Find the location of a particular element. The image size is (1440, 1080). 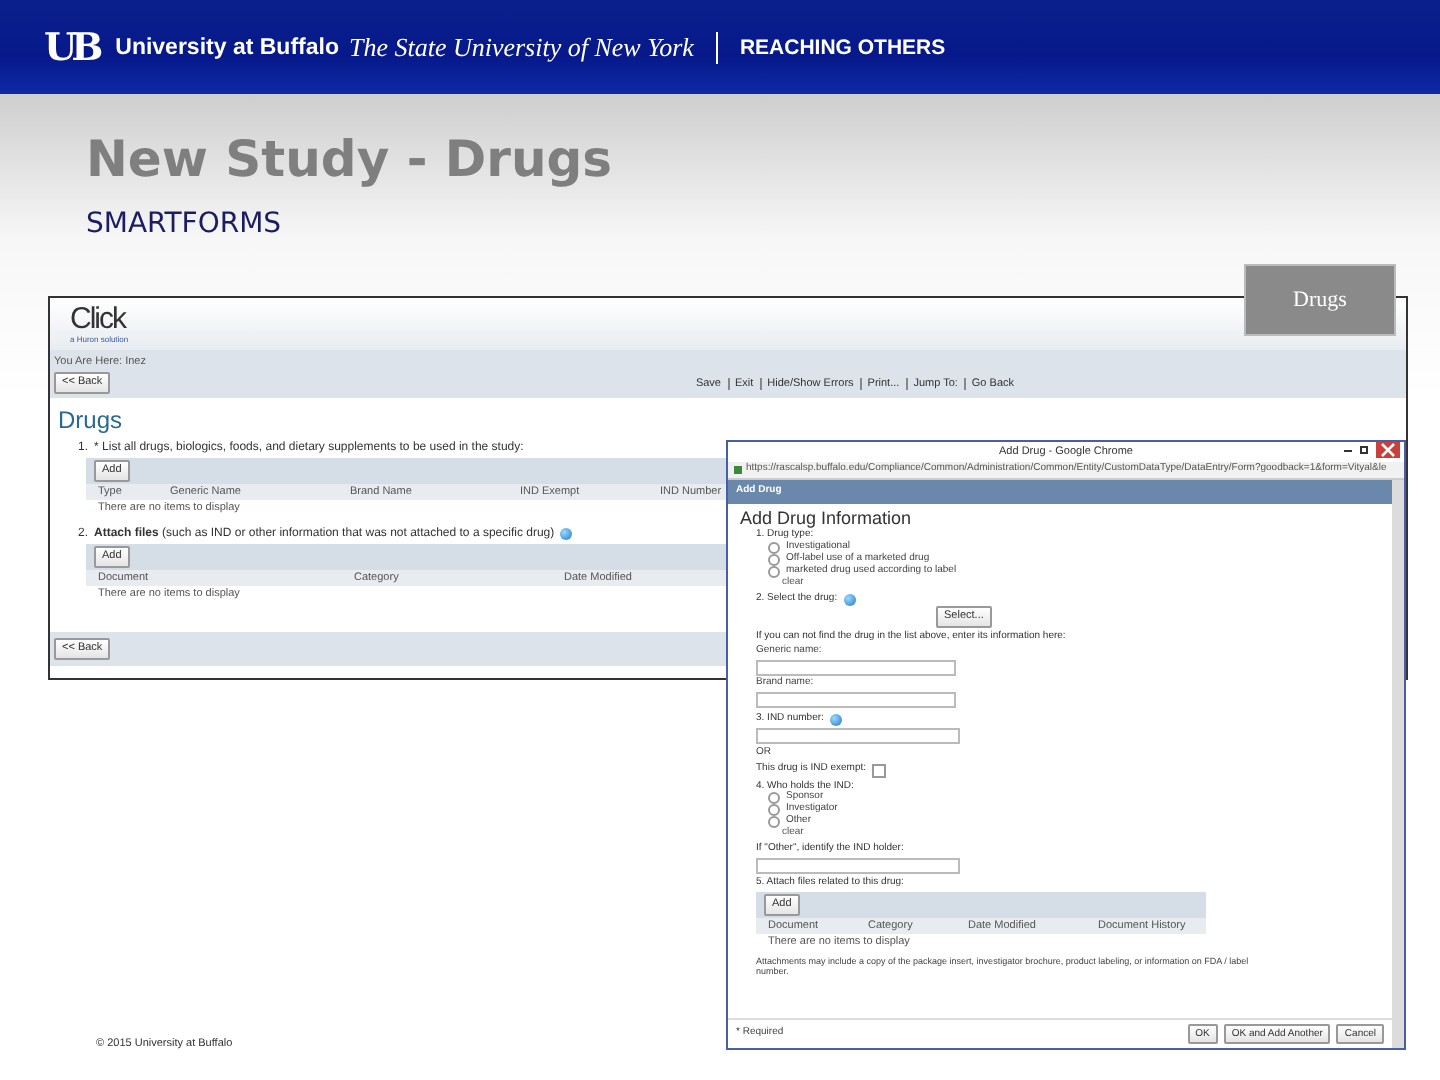

minimize-icon is located at coordinates (1348, 450).